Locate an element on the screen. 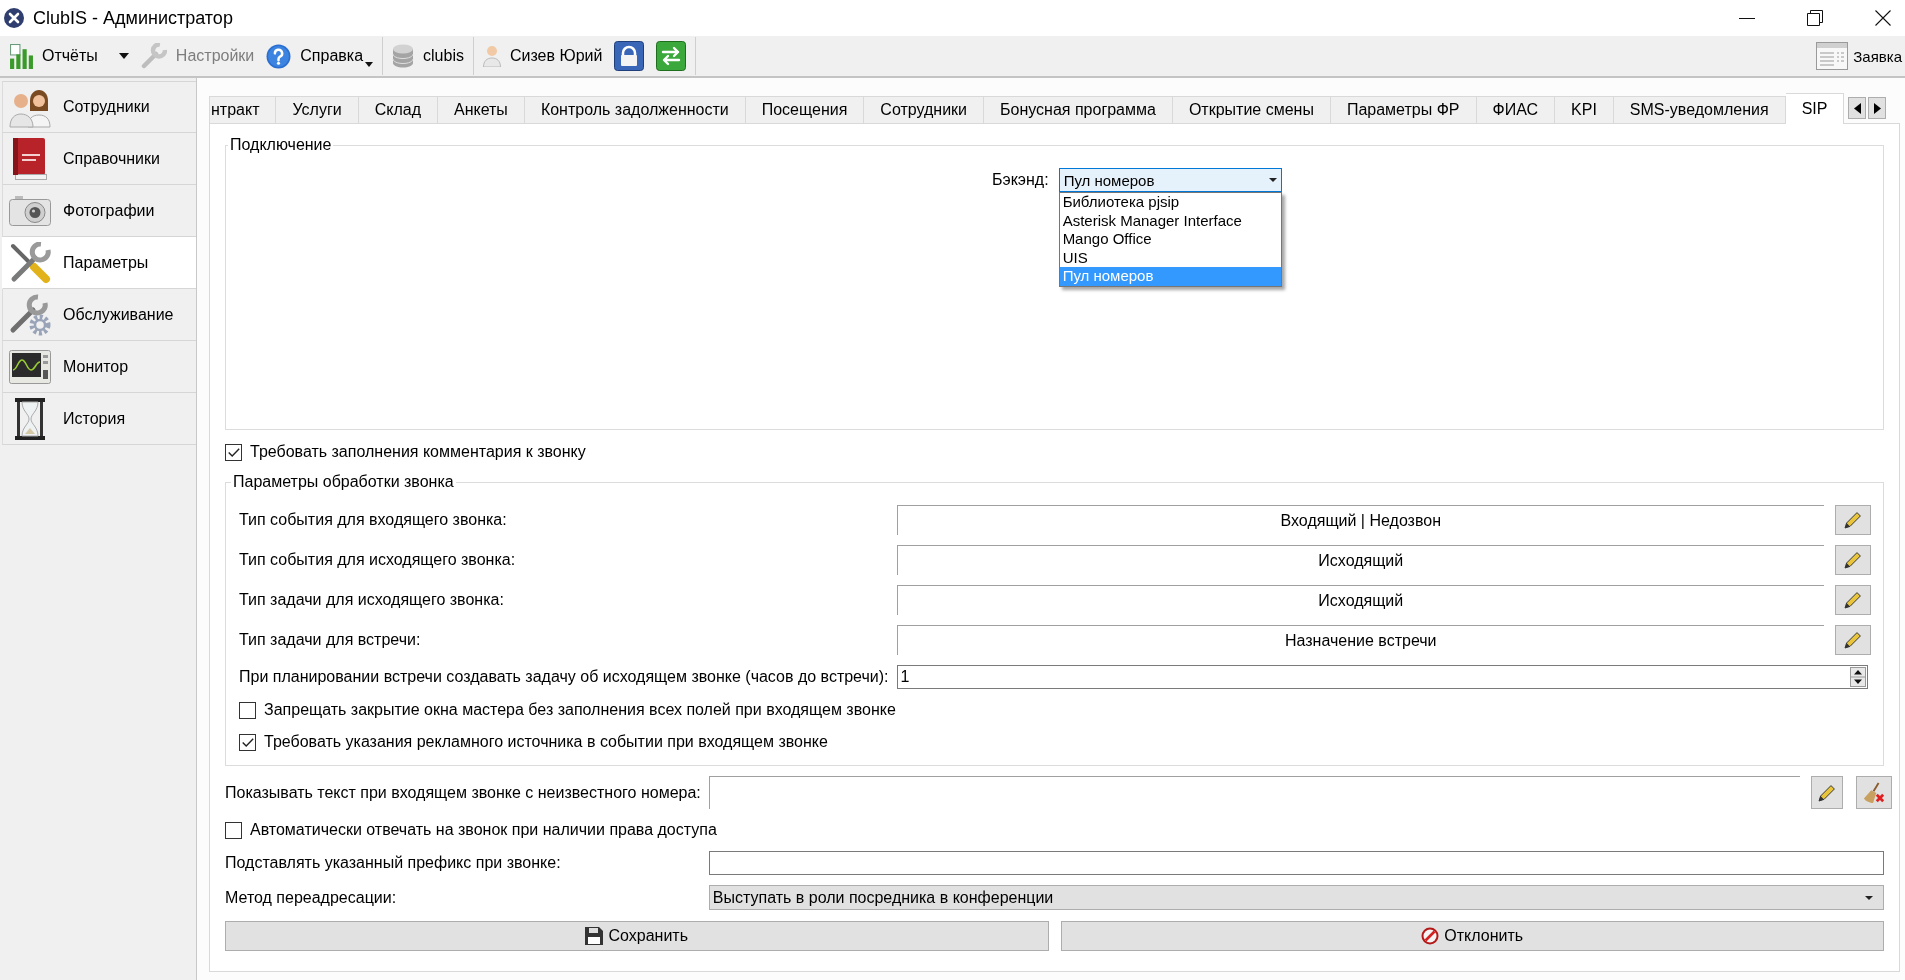 Image resolution: width=1905 pixels, height=980 pixels. app-logo-icon is located at coordinates (14, 18).